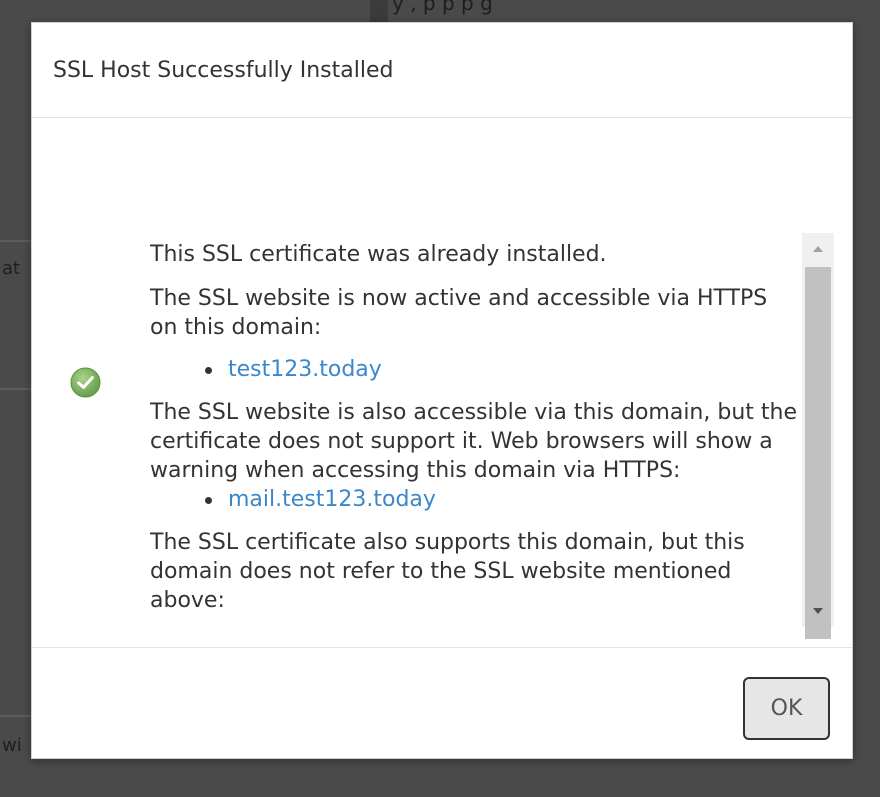  What do you see at coordinates (223, 70) in the screenshot?
I see `dialog-title: SSL Host Successfully Installed` at bounding box center [223, 70].